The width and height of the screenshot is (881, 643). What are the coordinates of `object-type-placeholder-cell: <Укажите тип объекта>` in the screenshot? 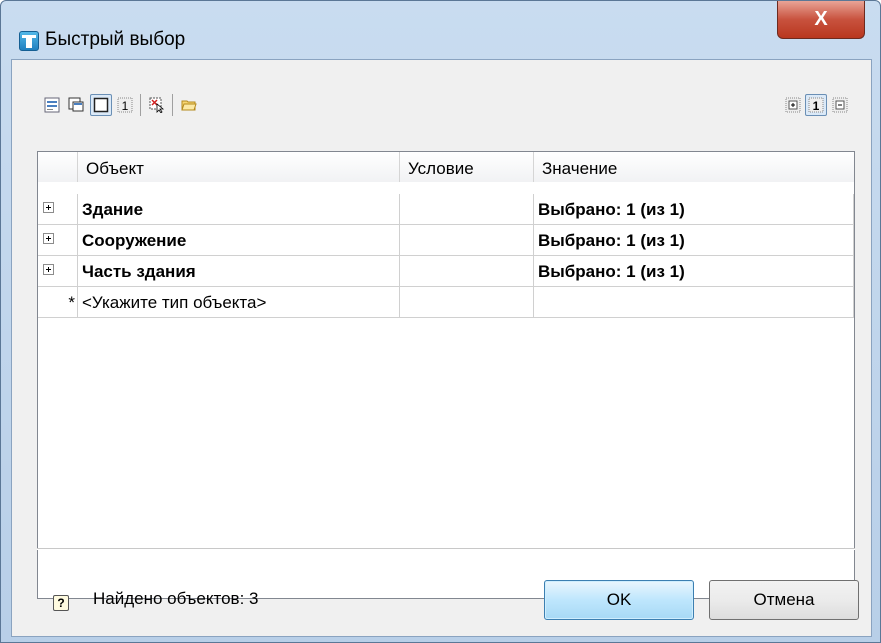 It's located at (239, 302).